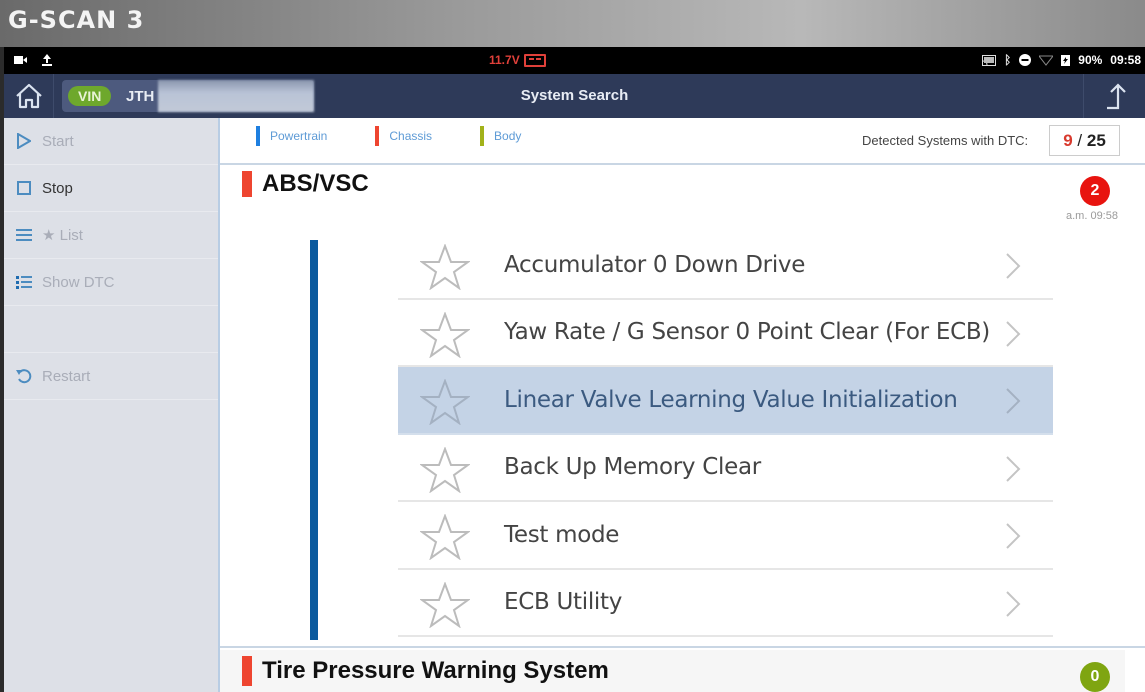 The width and height of the screenshot is (1145, 692). Describe the element at coordinates (1084, 140) in the screenshot. I see `dtc-summary-count: 9 / 25` at that location.